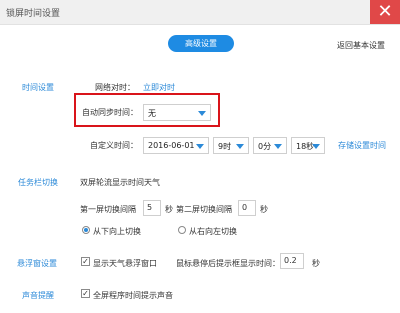 This screenshot has height=313, width=400. I want to click on section-float-window: 悬浮窗设置, so click(37, 263).